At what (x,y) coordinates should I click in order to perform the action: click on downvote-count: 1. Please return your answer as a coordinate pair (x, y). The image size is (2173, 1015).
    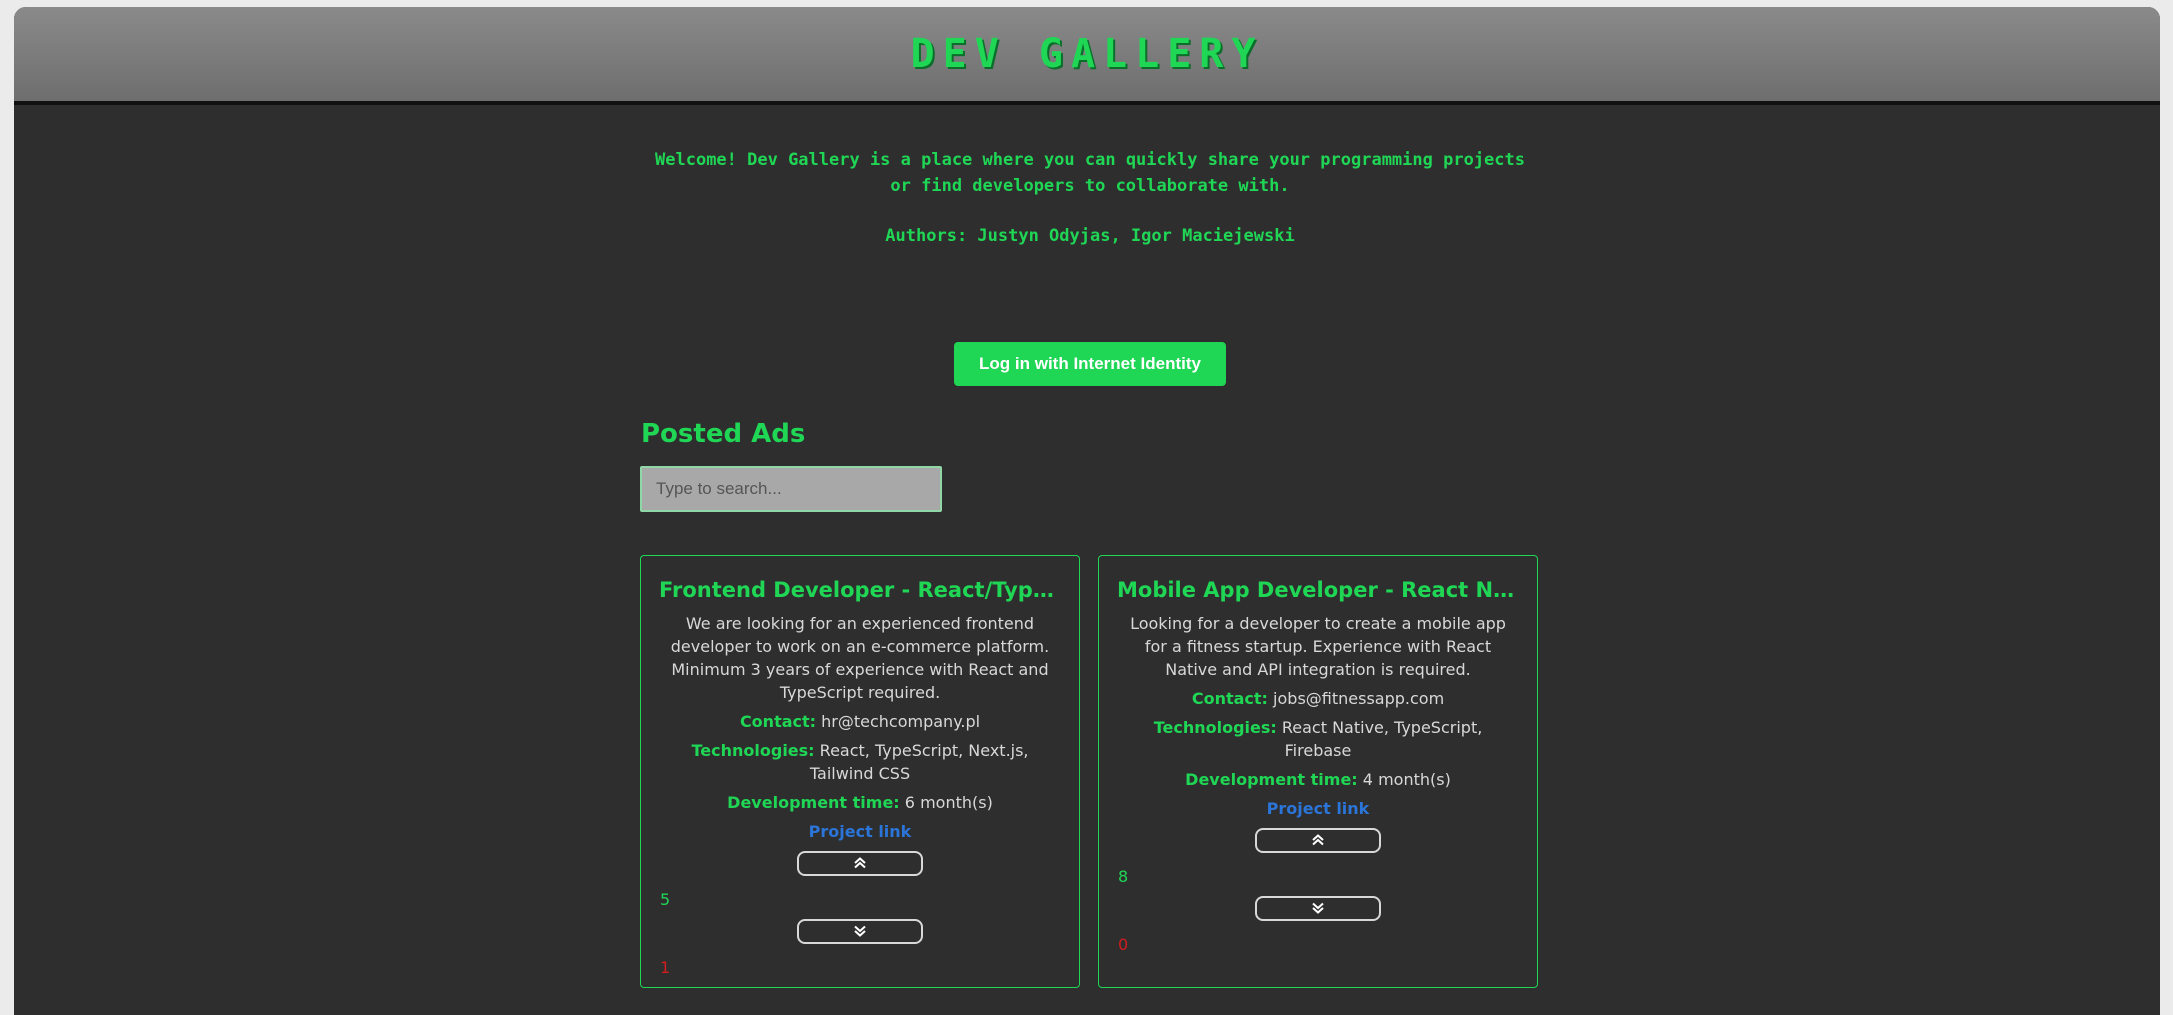
    Looking at the image, I should click on (665, 967).